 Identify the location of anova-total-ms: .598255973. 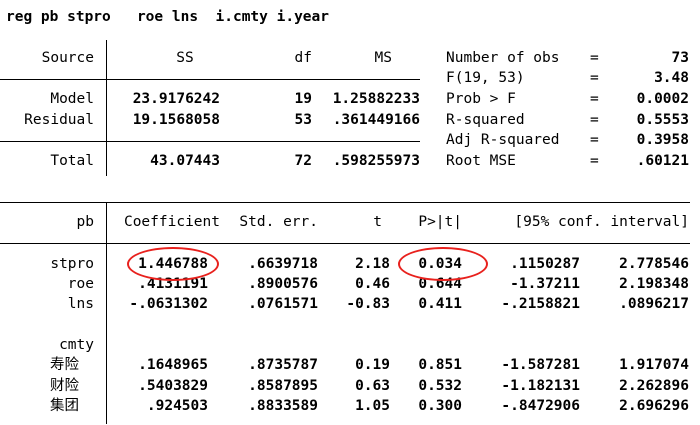
(376, 161).